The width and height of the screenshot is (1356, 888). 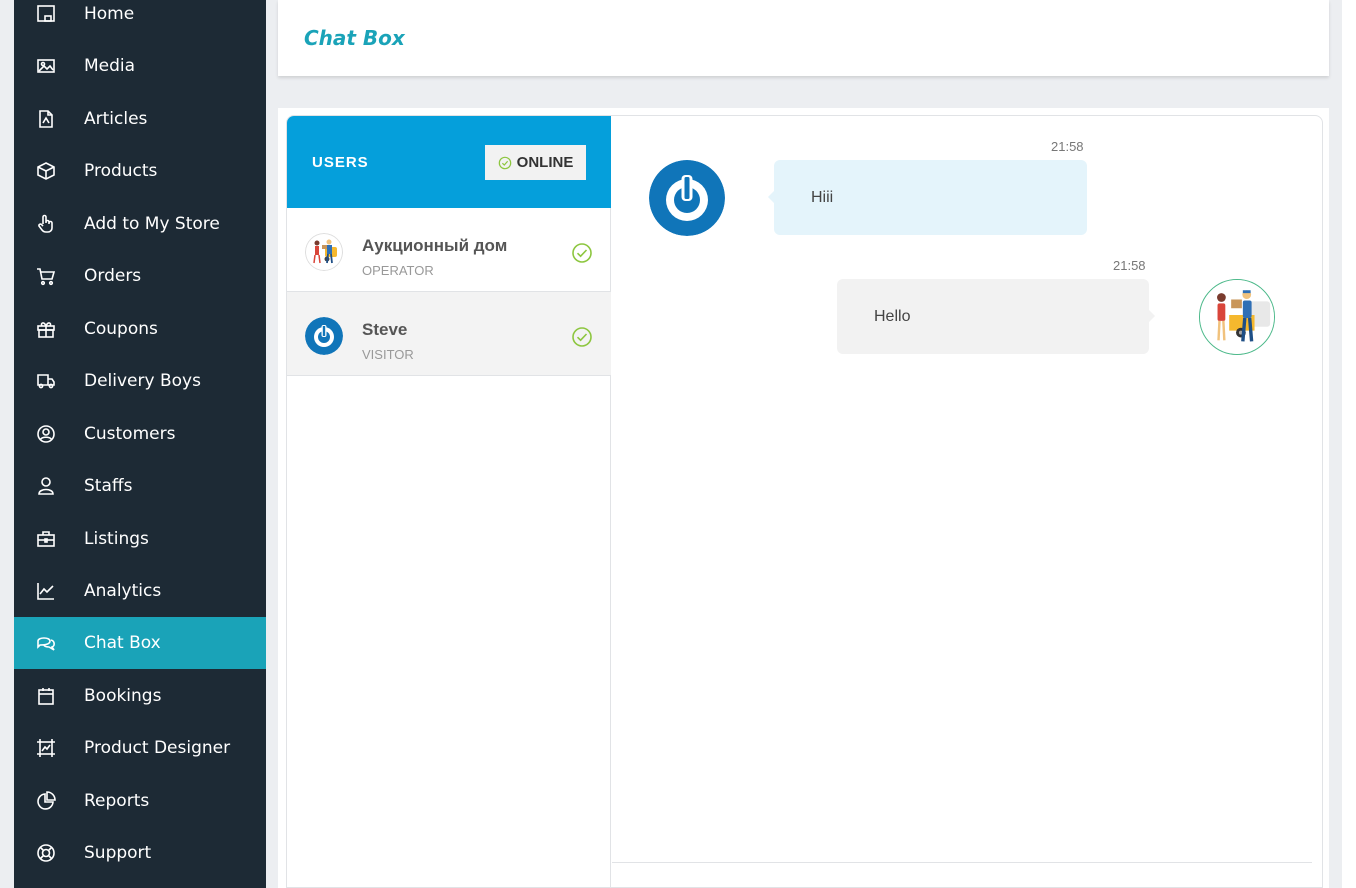 I want to click on sidebar-item-chat-box: Chat Box, so click(x=140, y=643).